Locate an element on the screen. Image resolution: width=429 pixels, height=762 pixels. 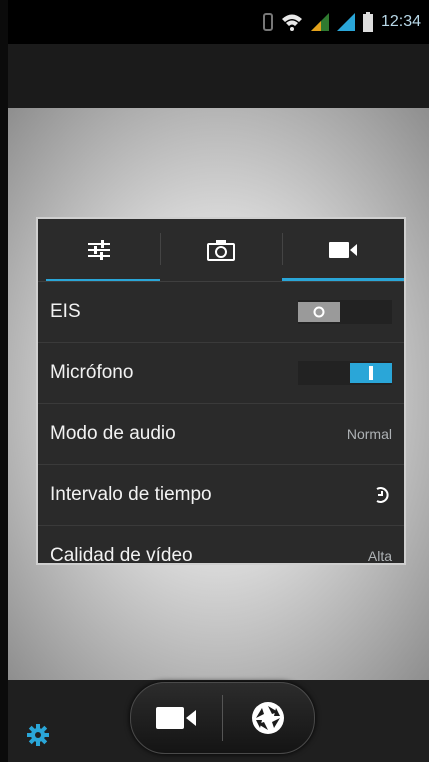
setting-row-microphone: Micrófono is located at coordinates (221, 373).